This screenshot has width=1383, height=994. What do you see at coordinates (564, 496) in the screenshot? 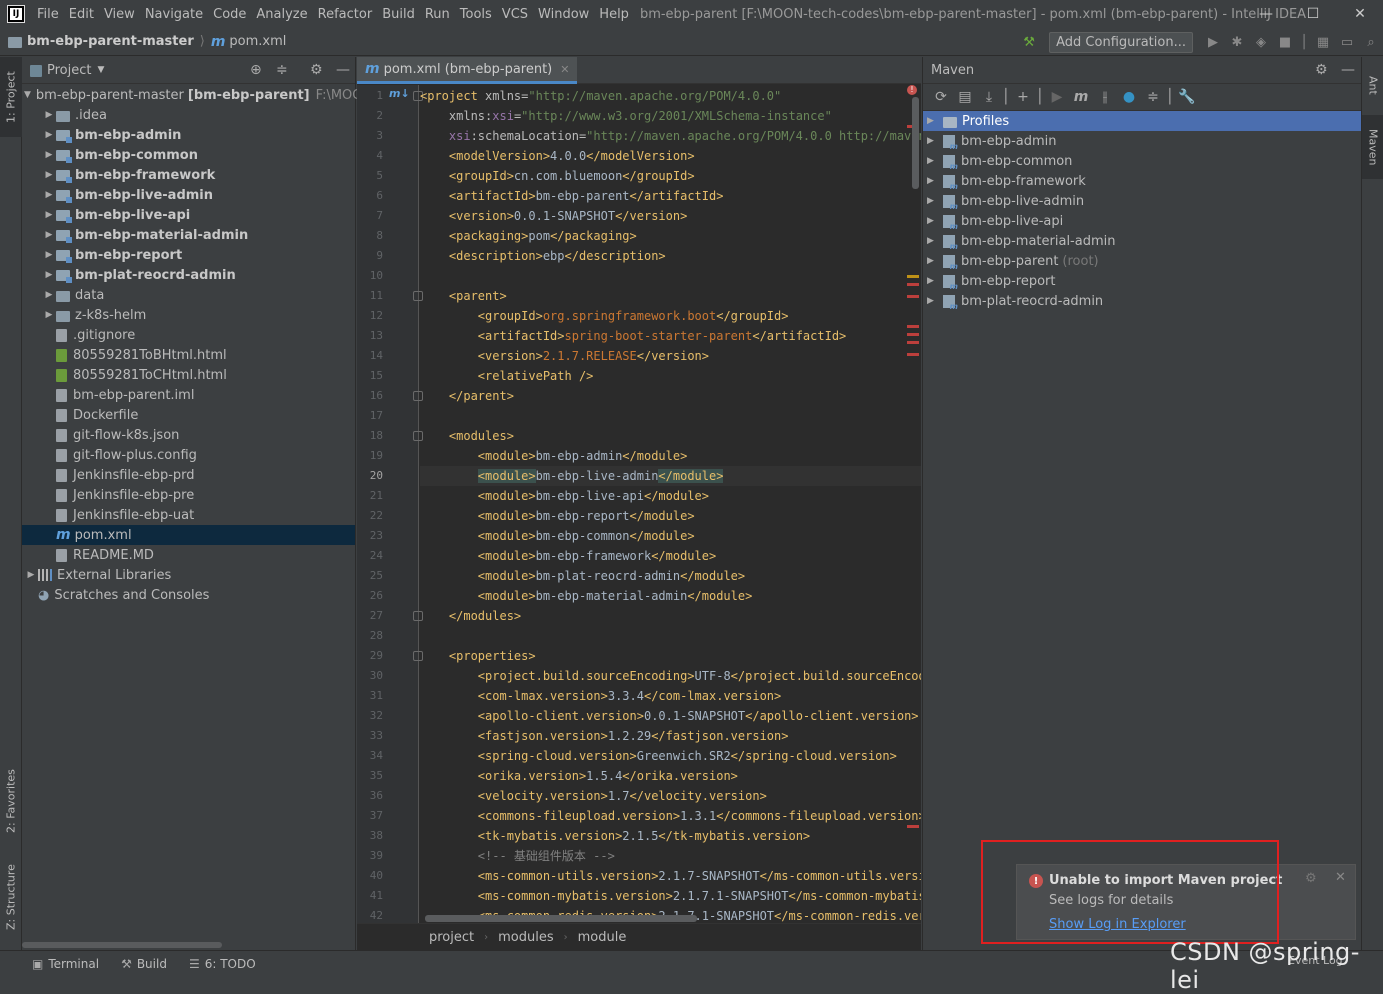
I see `code-line: <module>bm-ebp-live-api</module>` at bounding box center [564, 496].